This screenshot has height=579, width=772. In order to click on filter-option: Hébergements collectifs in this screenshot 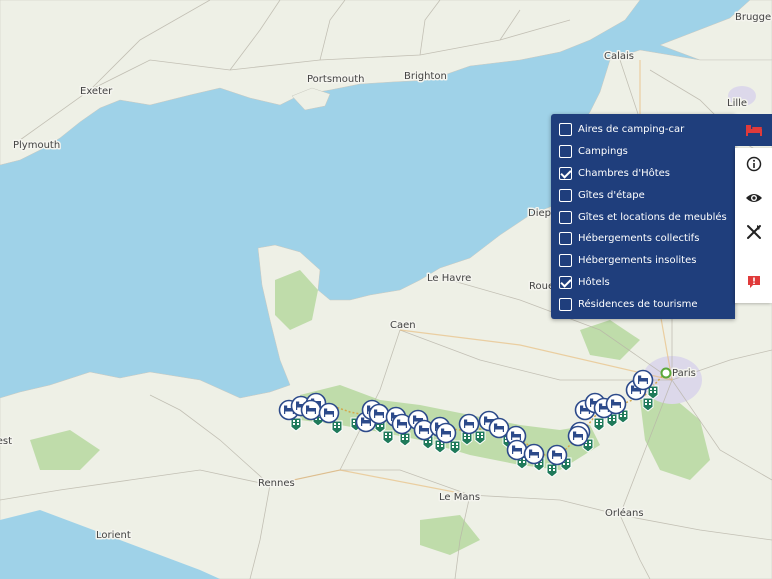, I will do `click(647, 239)`.